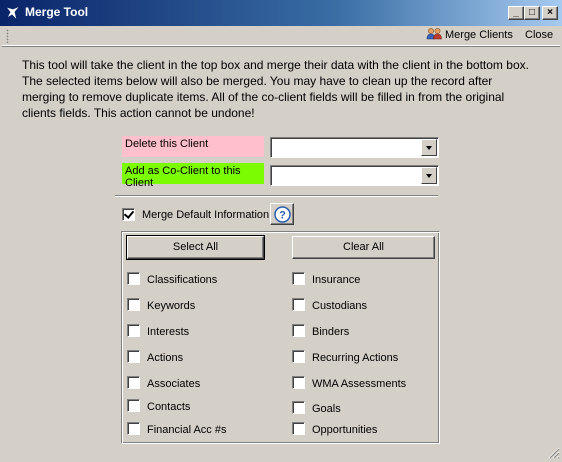 The image size is (562, 462). I want to click on interests-label: Interests, so click(168, 332).